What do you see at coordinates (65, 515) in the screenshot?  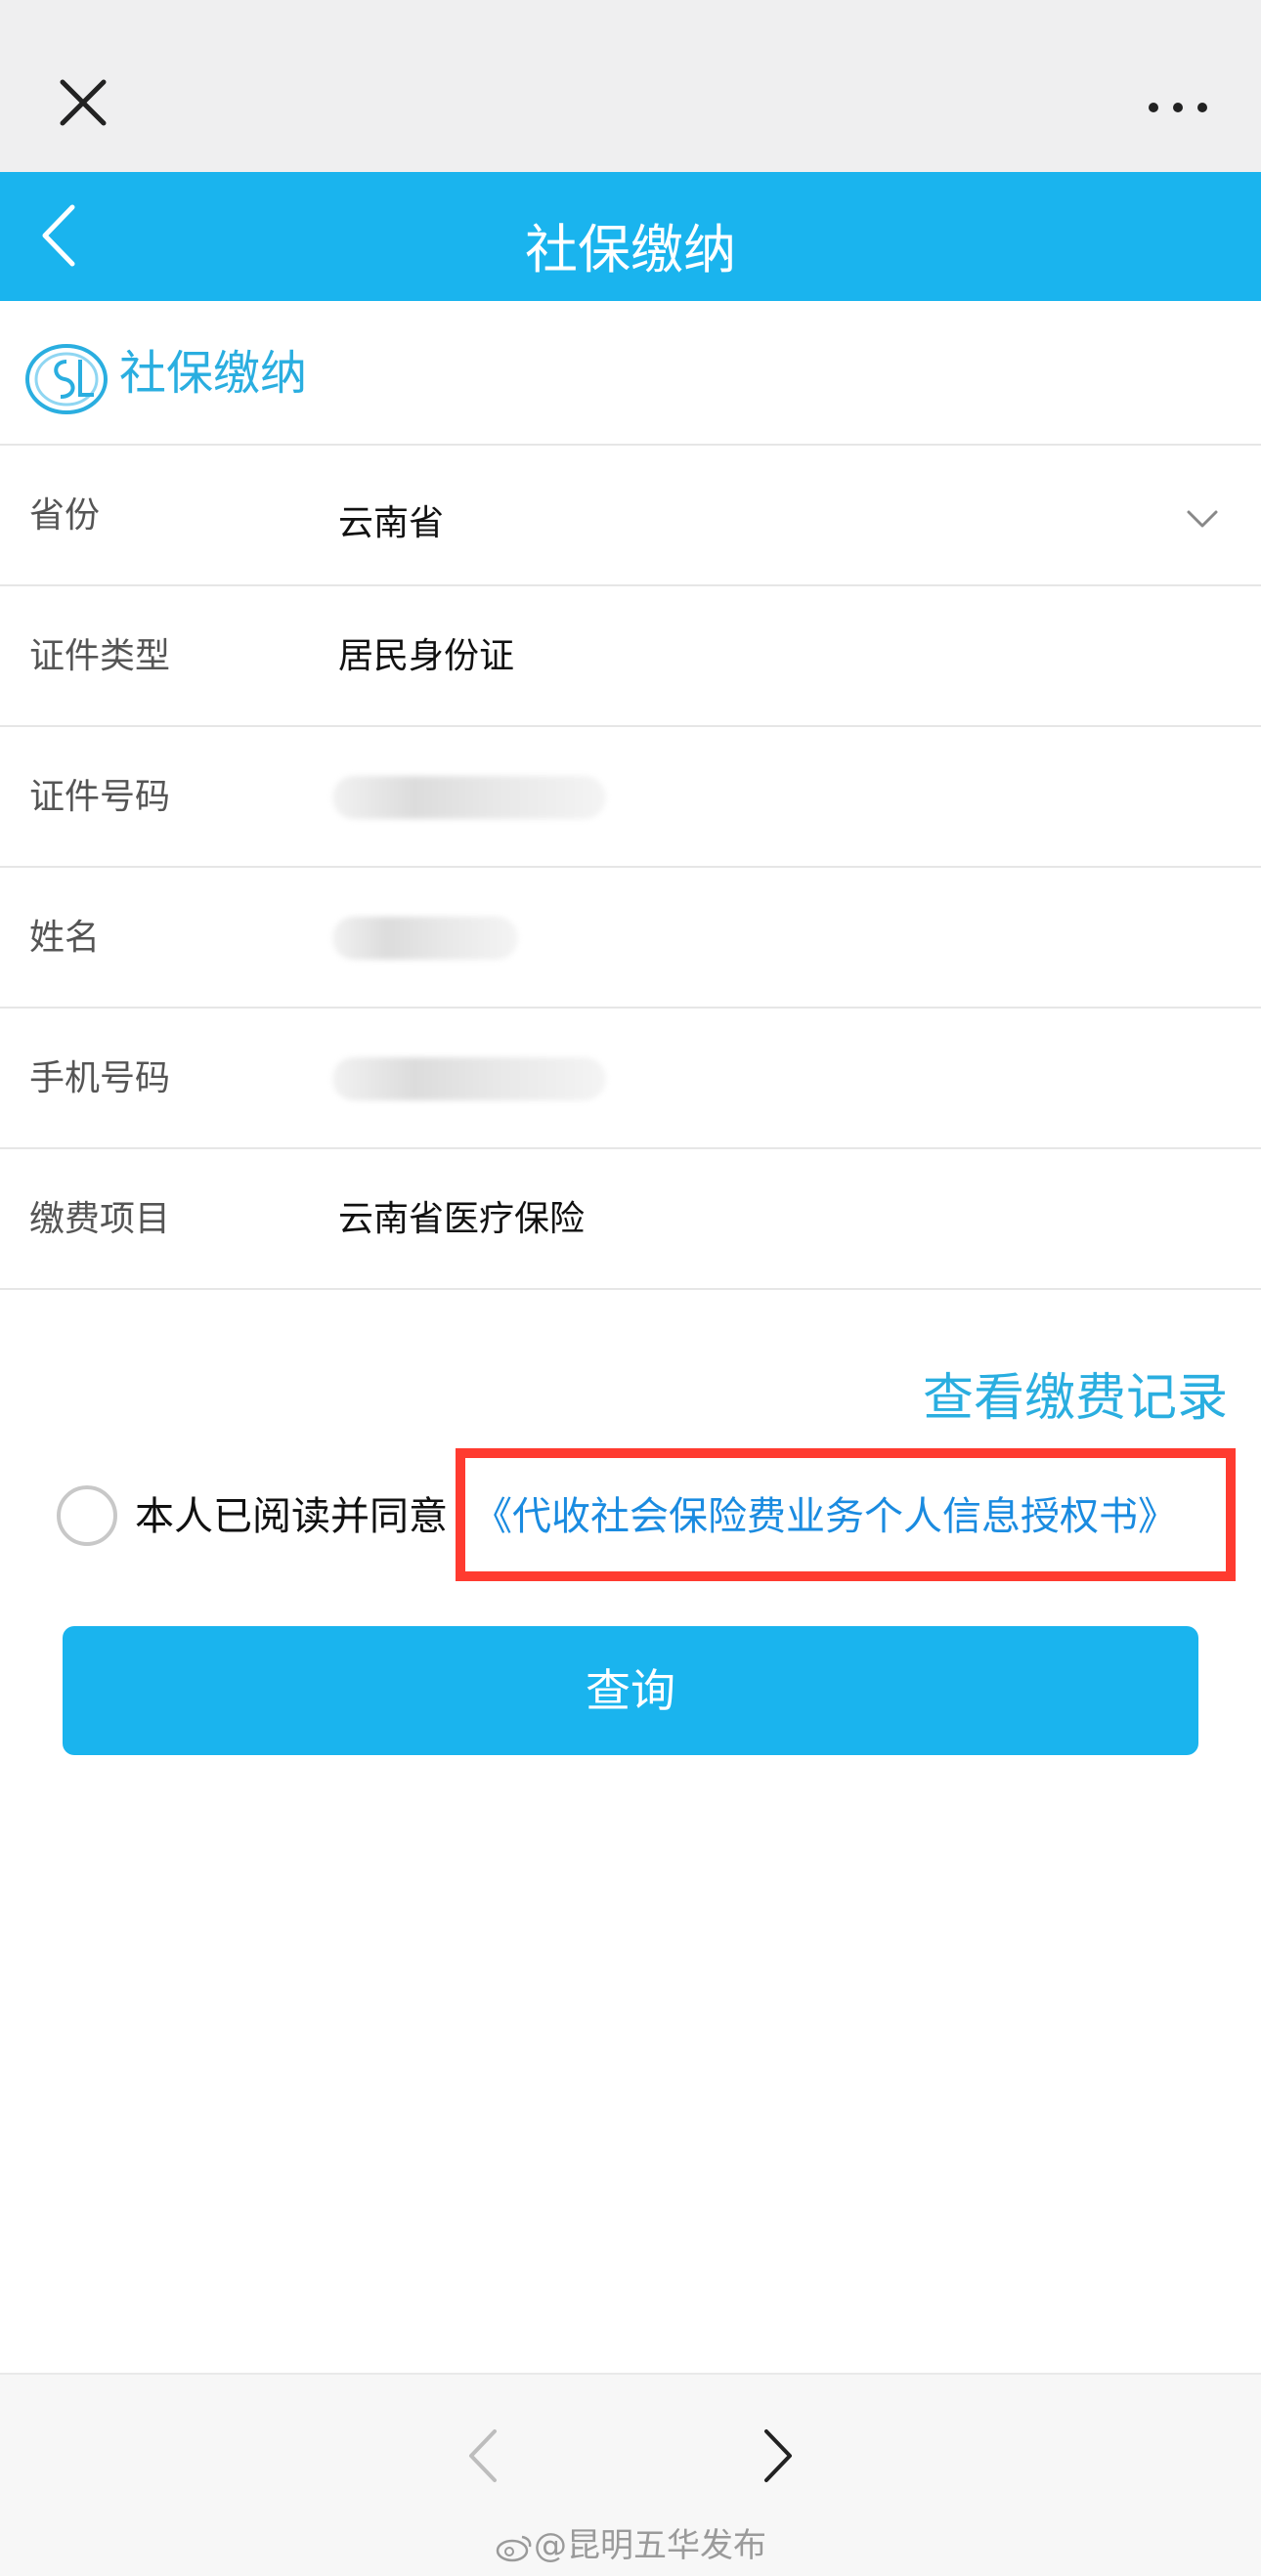 I see `province-label: 省份` at bounding box center [65, 515].